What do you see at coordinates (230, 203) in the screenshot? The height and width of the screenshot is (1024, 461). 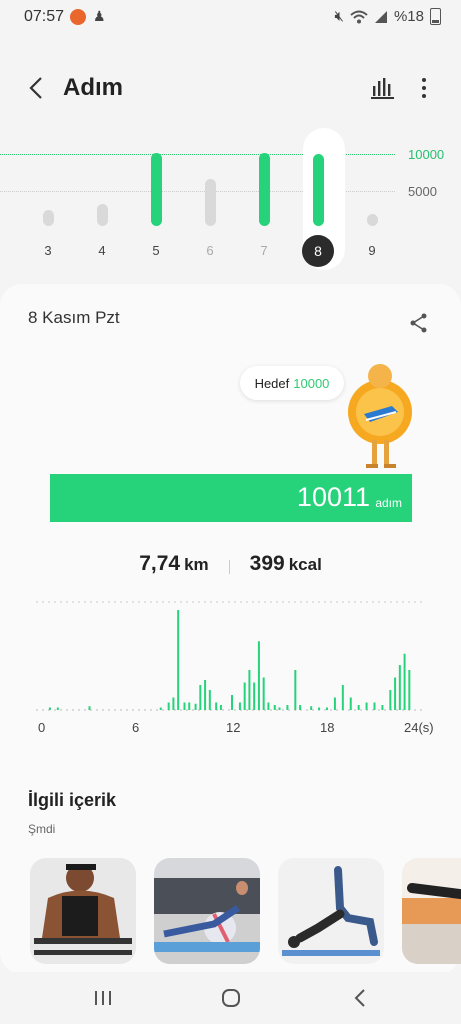 I see `daily-steps-chart: 10000 5000 2 3 4 5 6 7 8 9` at bounding box center [230, 203].